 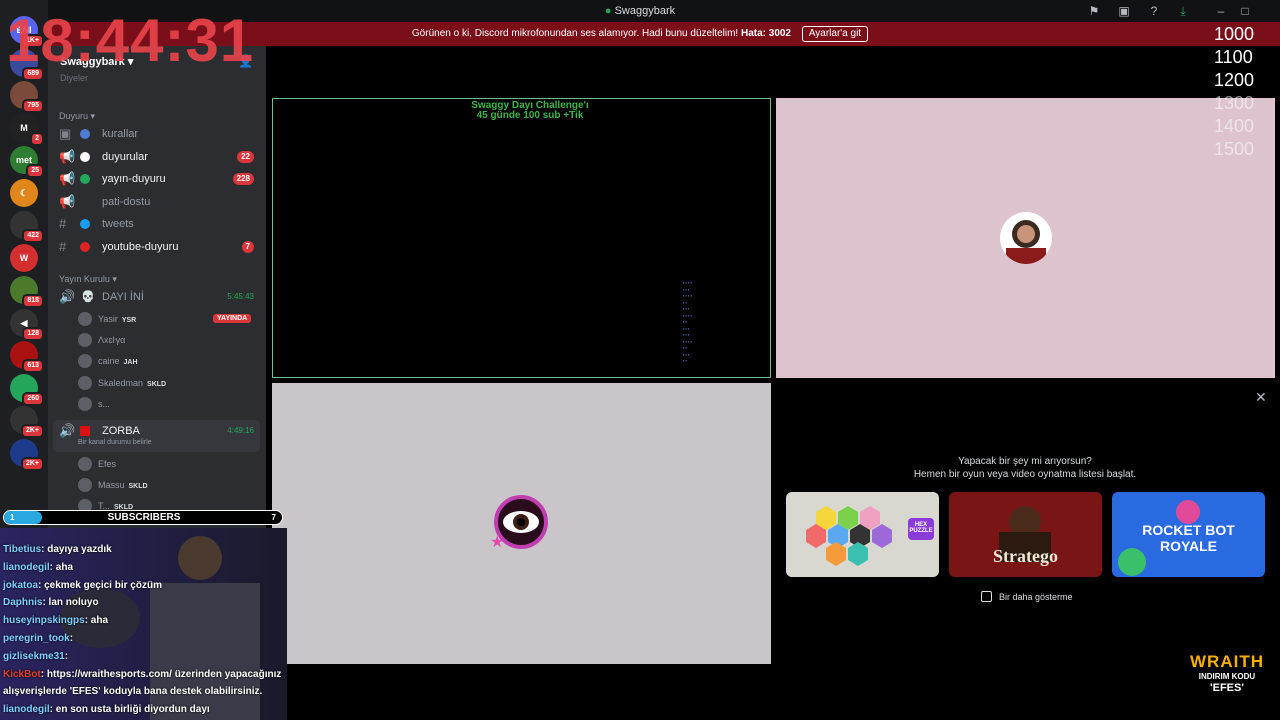 What do you see at coordinates (1261, 397) in the screenshot?
I see `close-icon: ✕` at bounding box center [1261, 397].